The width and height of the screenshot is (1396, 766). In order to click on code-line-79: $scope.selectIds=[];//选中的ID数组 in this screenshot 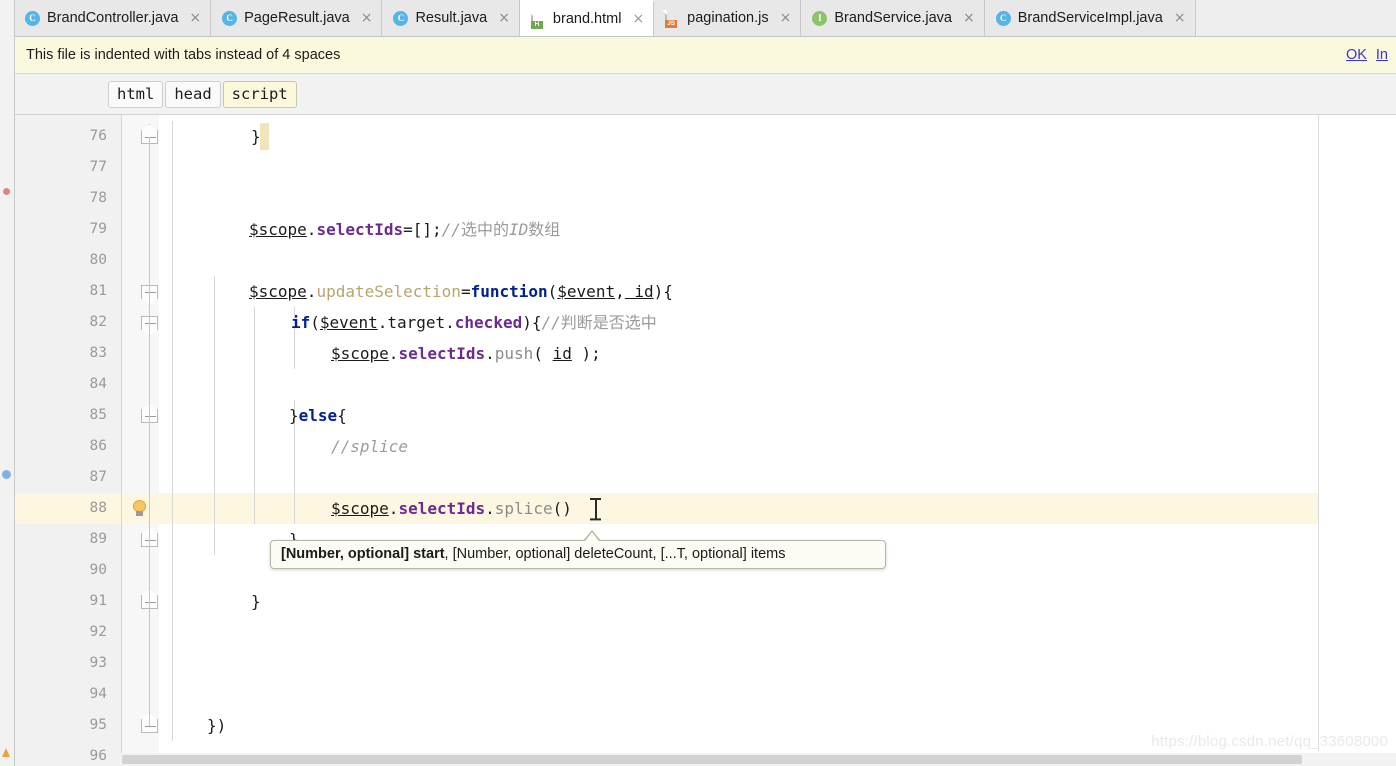, I will do `click(404, 229)`.